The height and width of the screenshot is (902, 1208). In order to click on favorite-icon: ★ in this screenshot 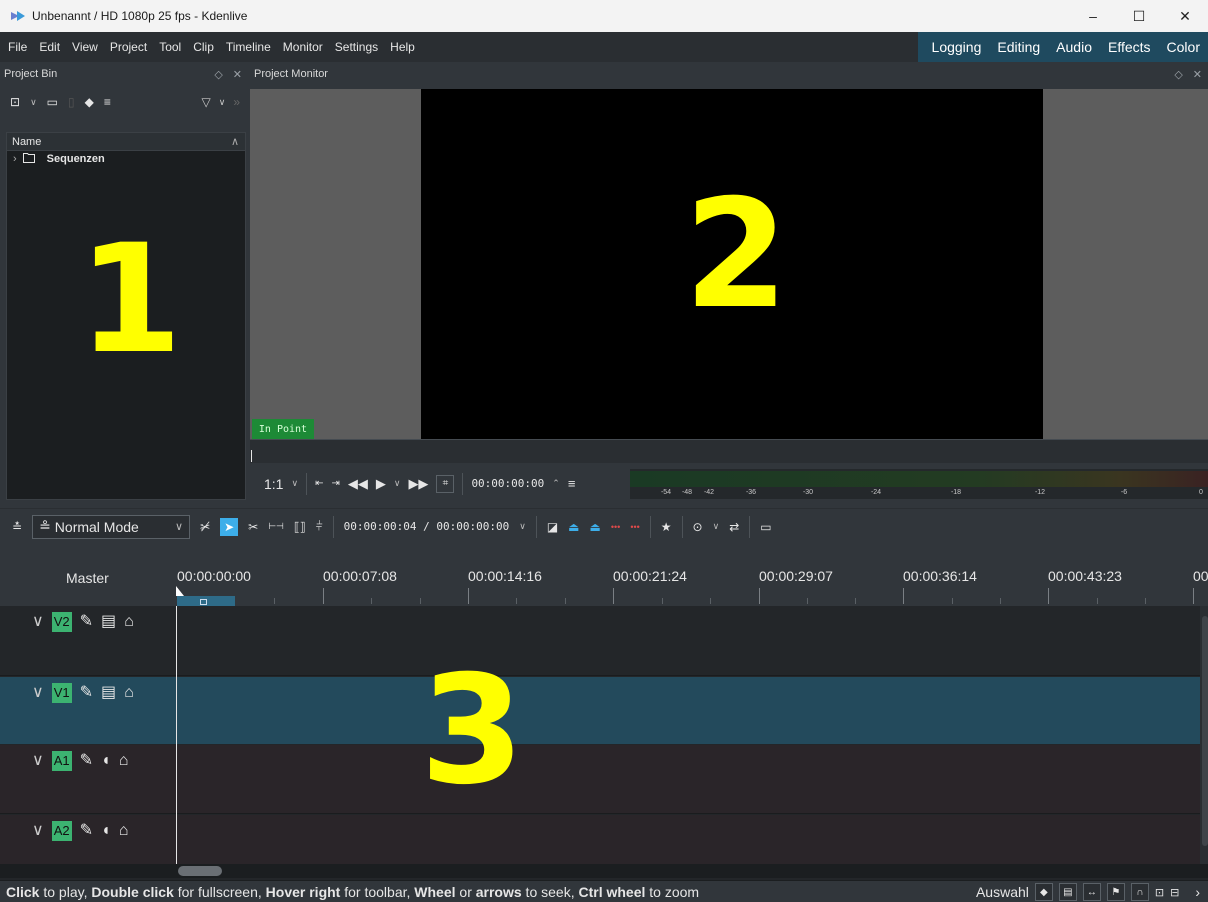, I will do `click(666, 527)`.